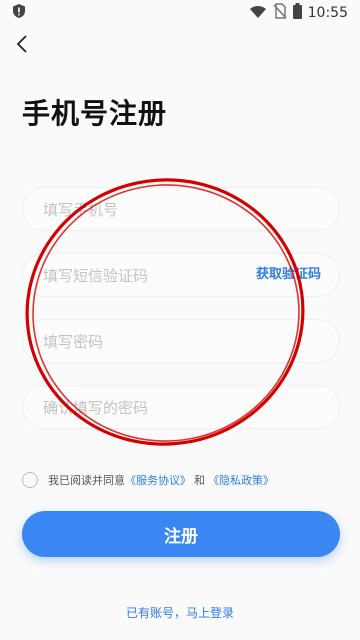 This screenshot has width=360, height=640. I want to click on battery-icon, so click(297, 13).